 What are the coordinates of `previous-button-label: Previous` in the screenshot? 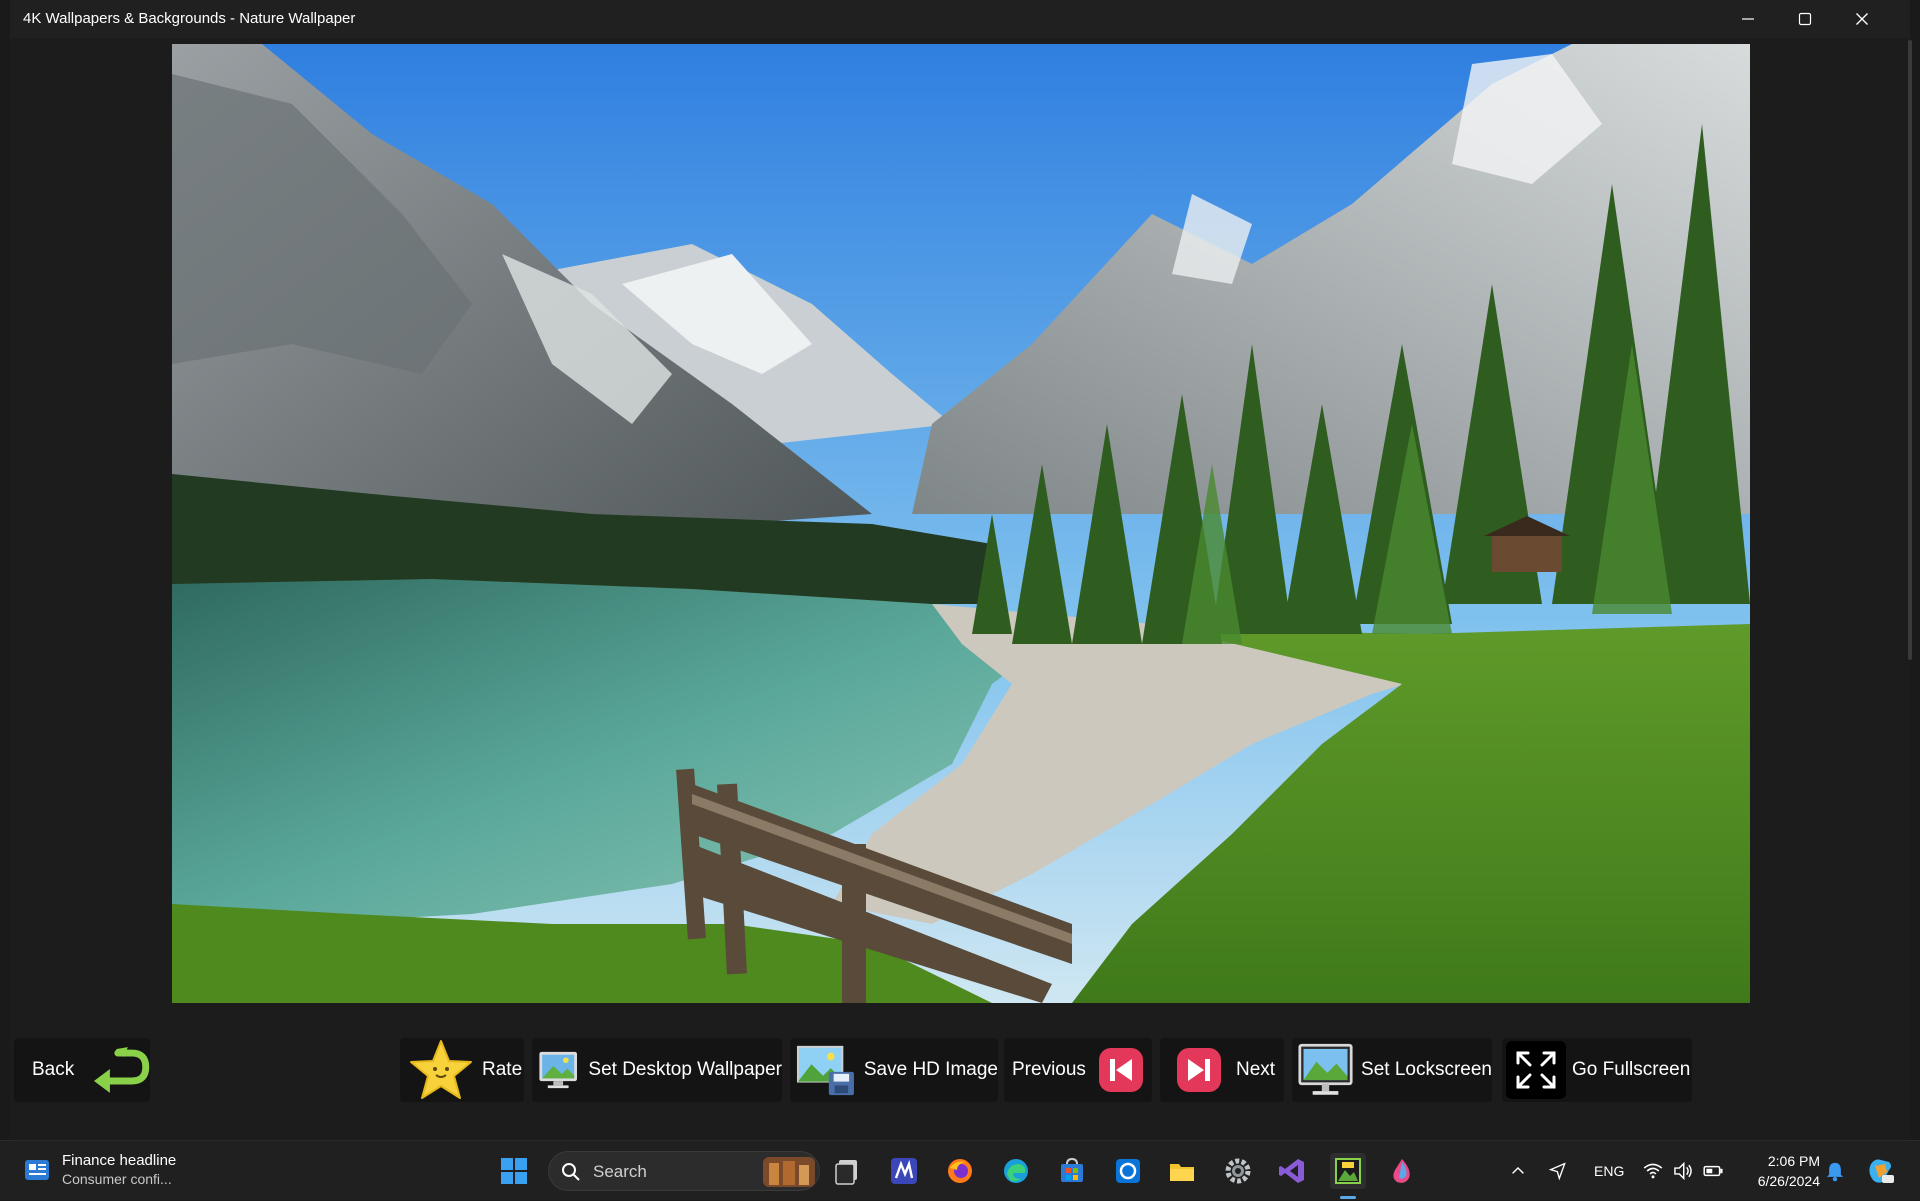 It's located at (1049, 1069).